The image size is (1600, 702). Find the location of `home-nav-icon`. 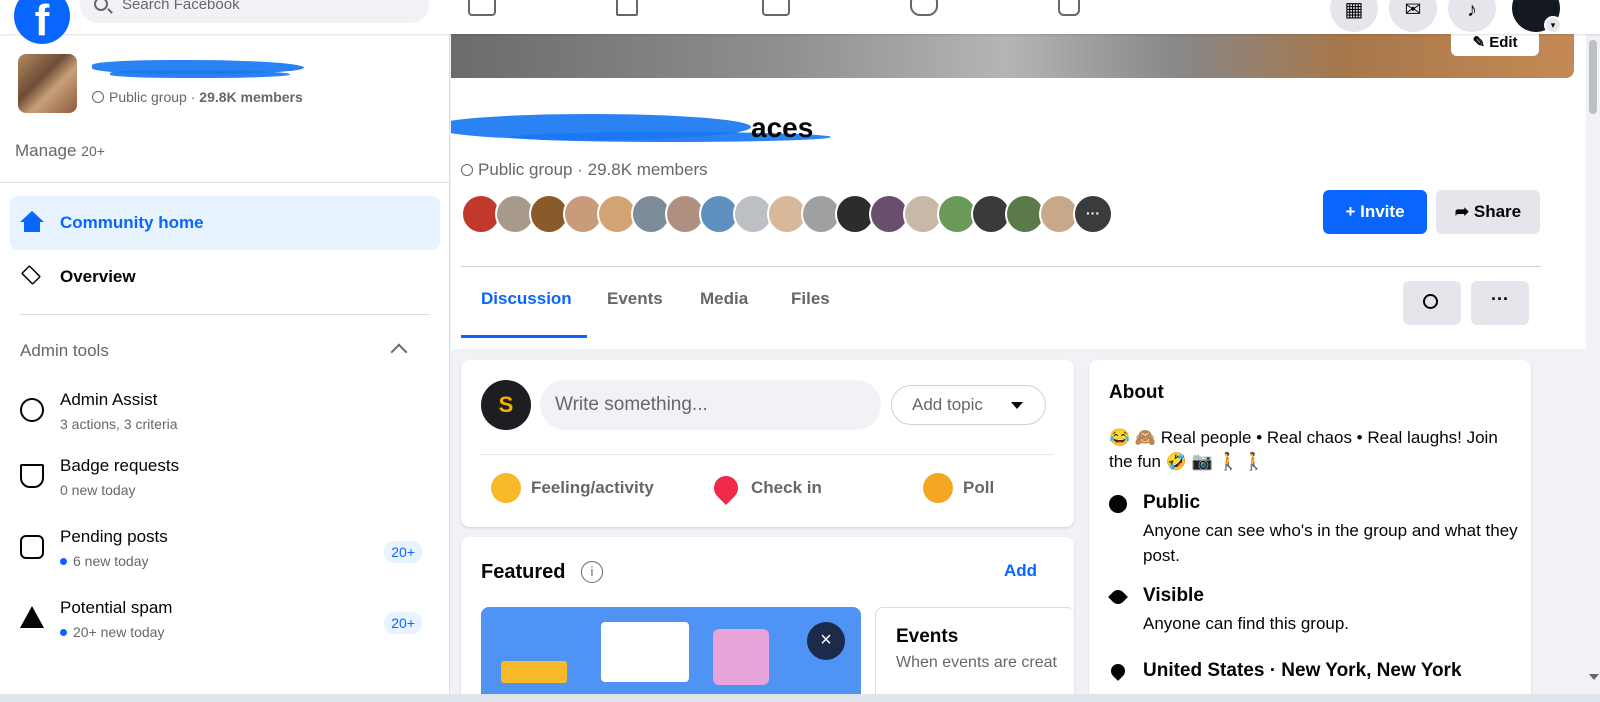

home-nav-icon is located at coordinates (482, 8).